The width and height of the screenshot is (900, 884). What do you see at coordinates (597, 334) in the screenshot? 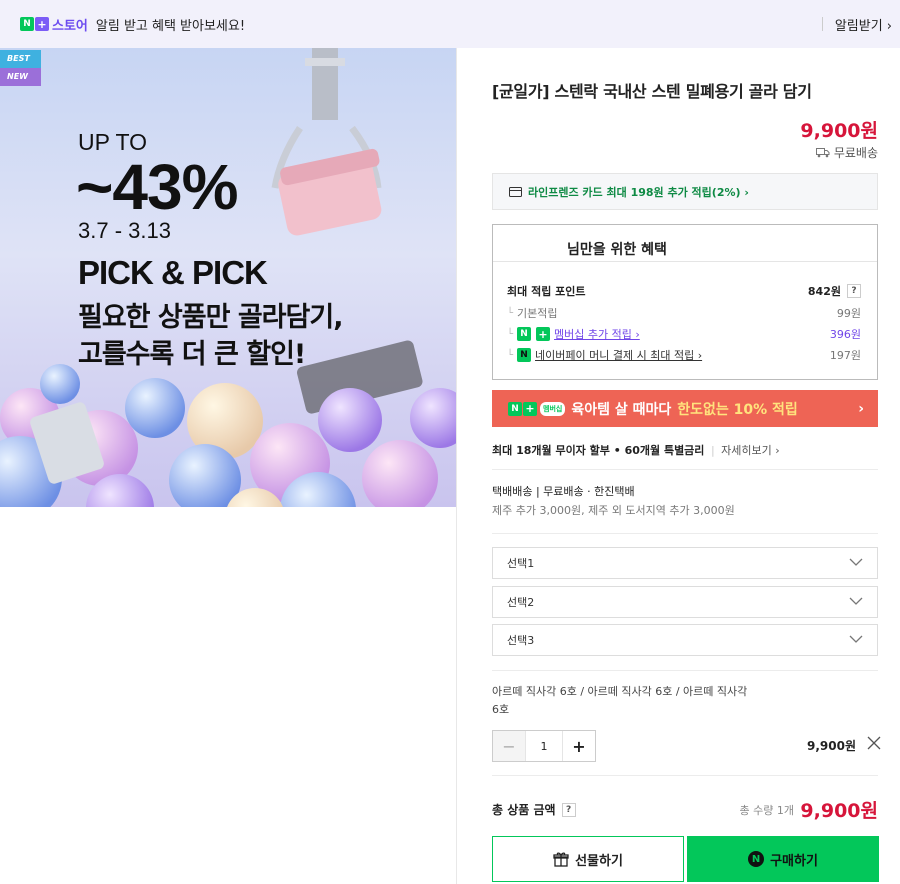
I see `membership-points-link: 멤버십 추가 적립 ›` at bounding box center [597, 334].